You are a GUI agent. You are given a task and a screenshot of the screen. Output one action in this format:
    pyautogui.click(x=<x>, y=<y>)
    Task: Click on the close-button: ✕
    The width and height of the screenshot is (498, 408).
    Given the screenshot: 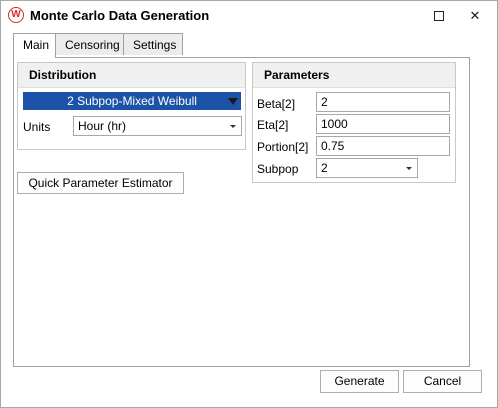 What is the action you would take?
    pyautogui.click(x=475, y=16)
    